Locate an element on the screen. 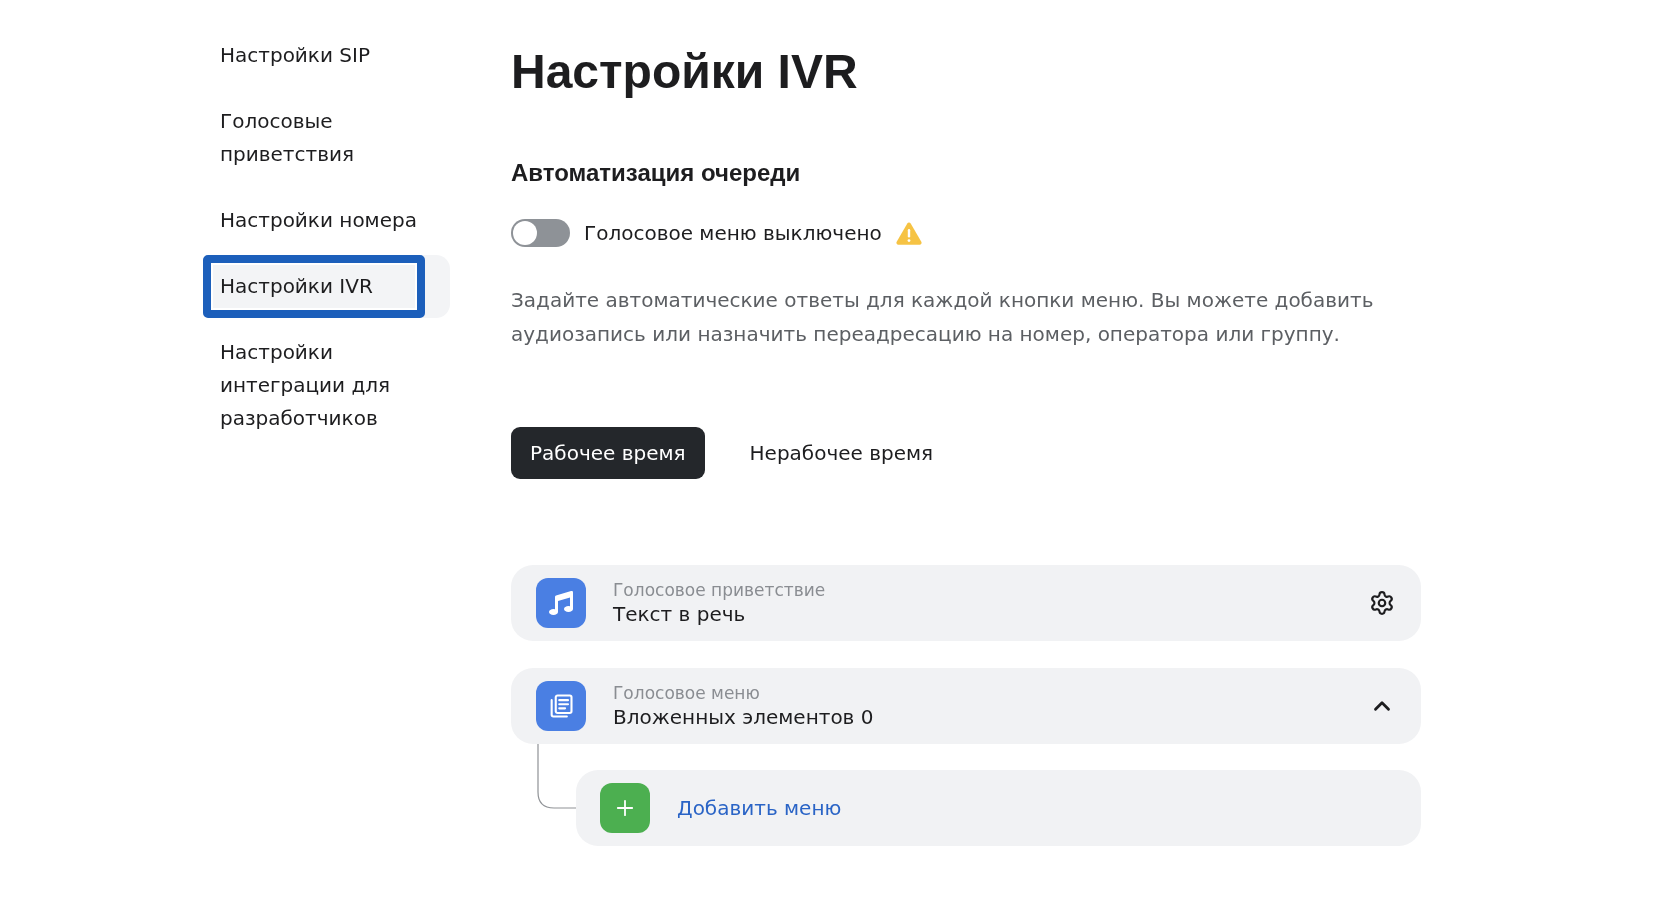 The height and width of the screenshot is (916, 1672). page-title: Настройки IVR is located at coordinates (685, 72).